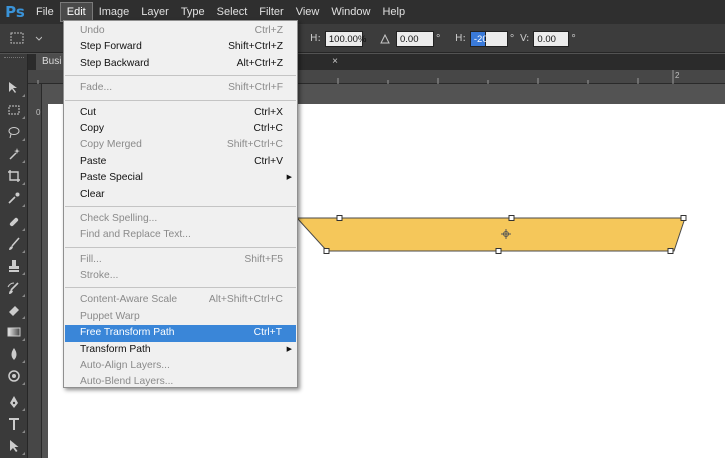  Describe the element at coordinates (14, 110) in the screenshot. I see `marquee-icon` at that location.